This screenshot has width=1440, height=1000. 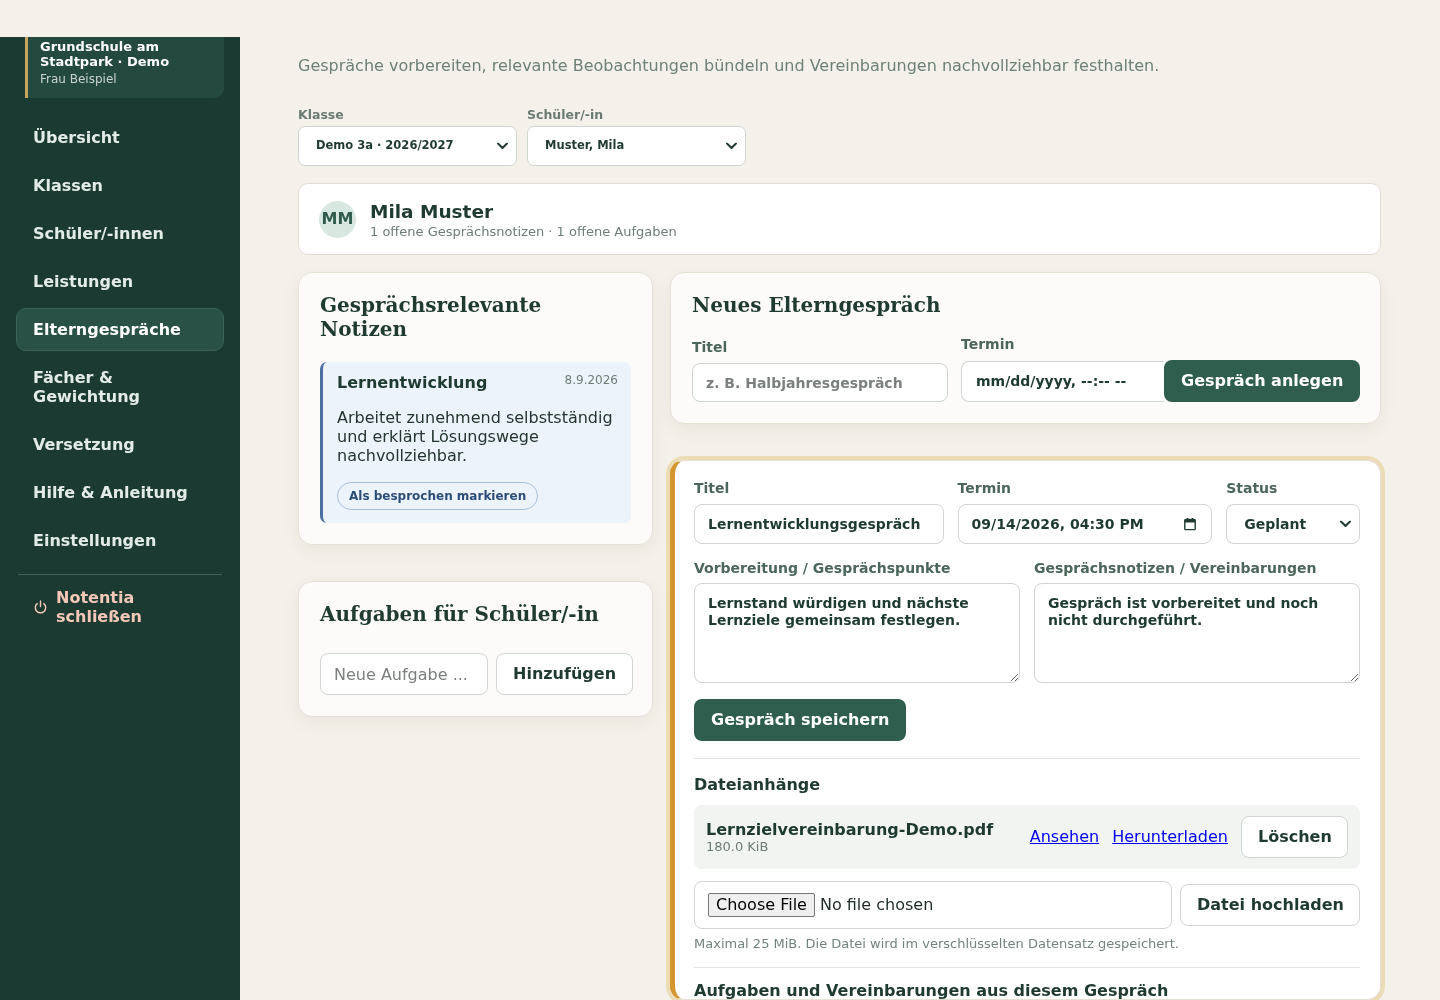 I want to click on file-status-text: No file chosen, so click(x=876, y=905).